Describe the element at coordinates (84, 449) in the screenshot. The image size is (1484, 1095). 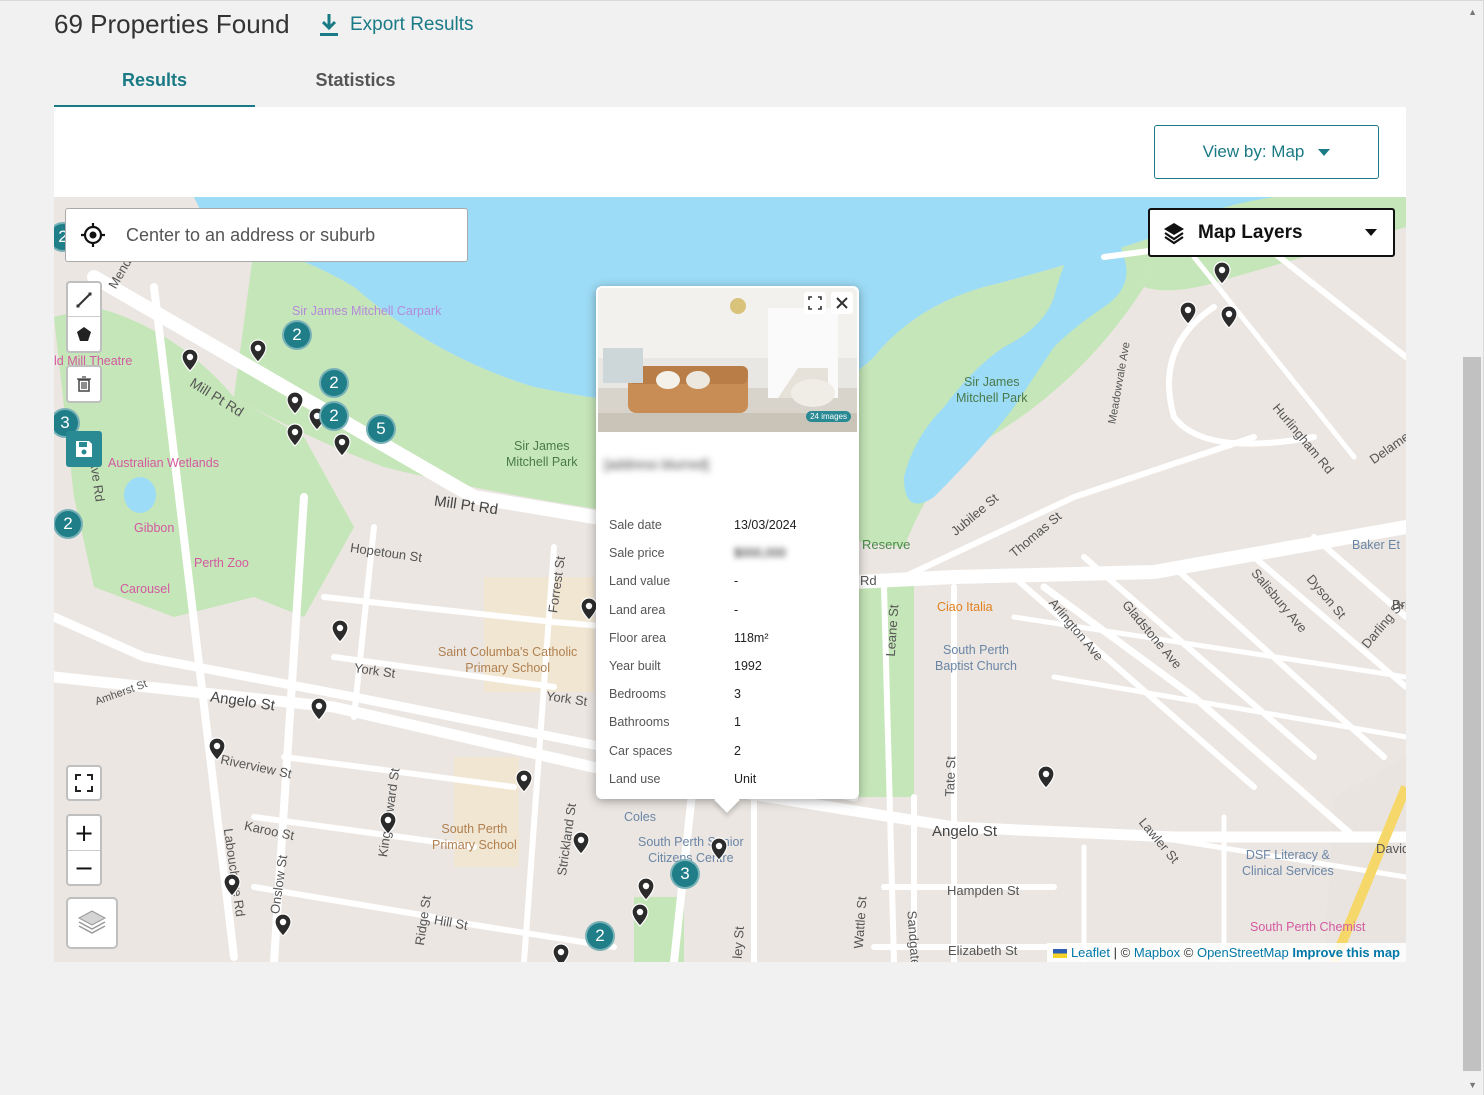
I see `save-shape-button` at that location.